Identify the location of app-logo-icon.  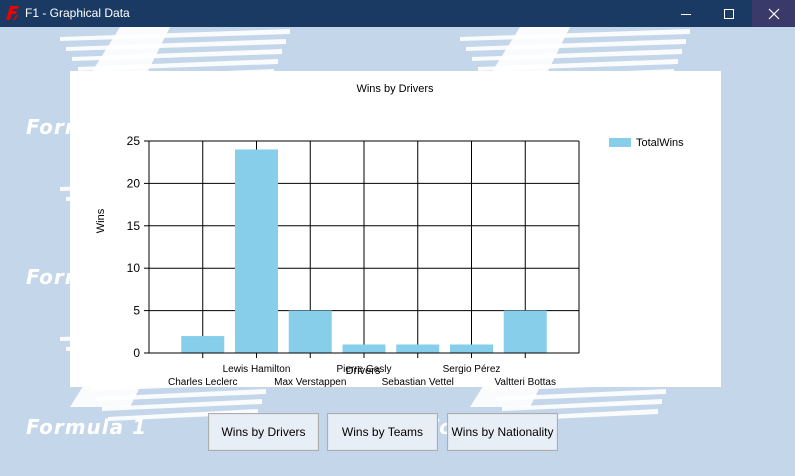
(12, 13).